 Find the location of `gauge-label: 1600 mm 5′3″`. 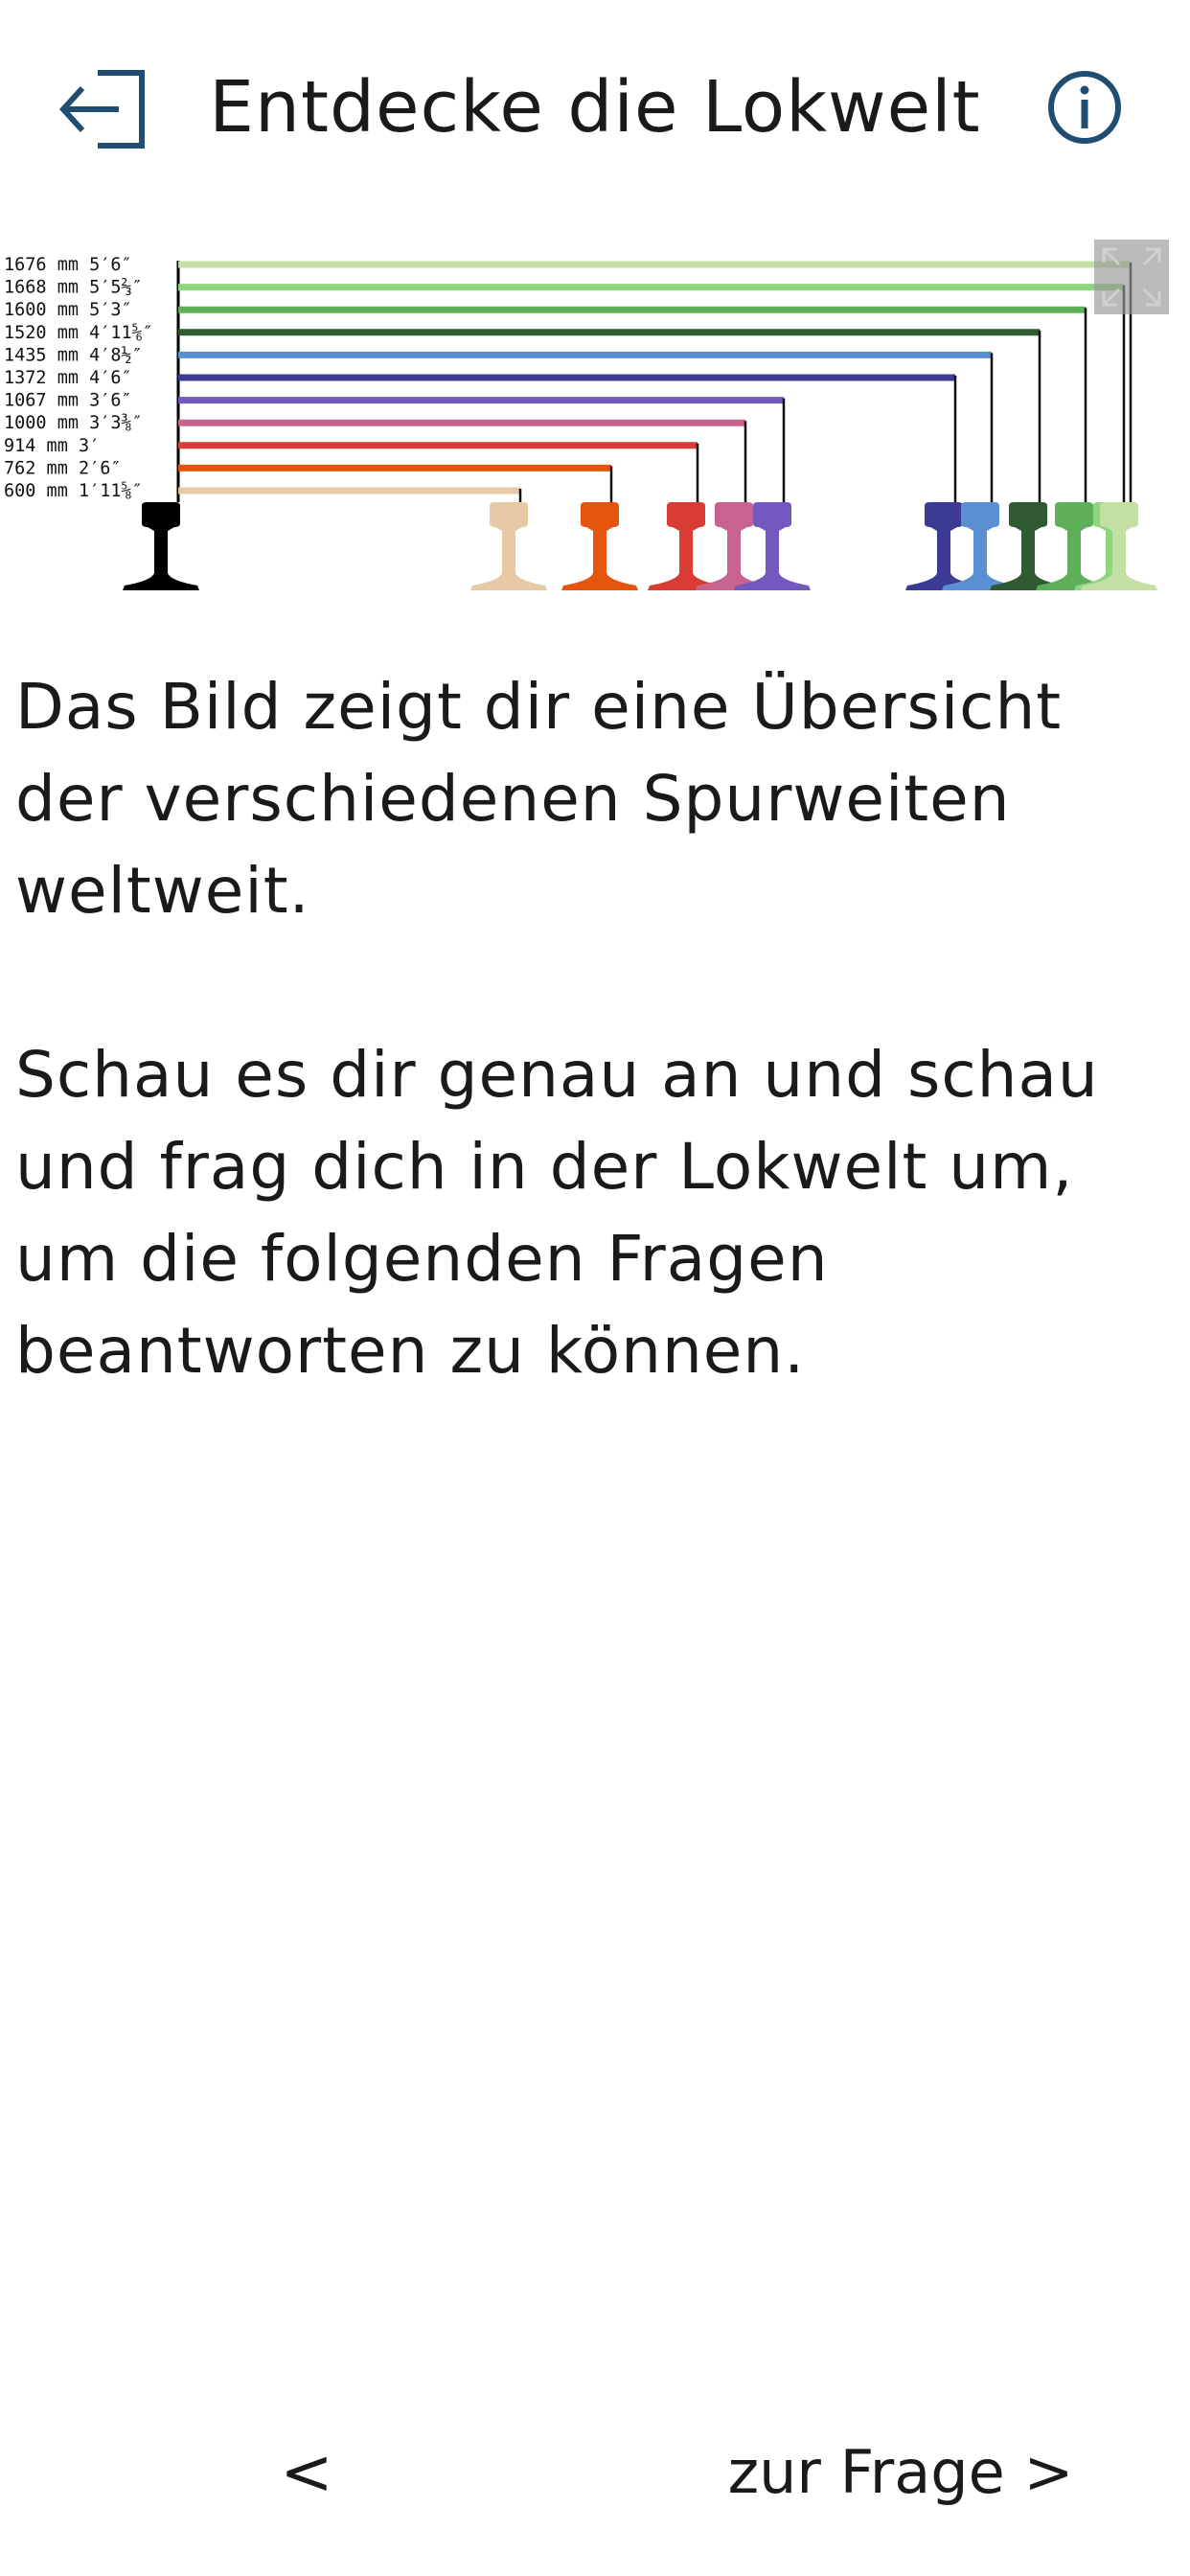

gauge-label: 1600 mm 5′3″ is located at coordinates (68, 310).